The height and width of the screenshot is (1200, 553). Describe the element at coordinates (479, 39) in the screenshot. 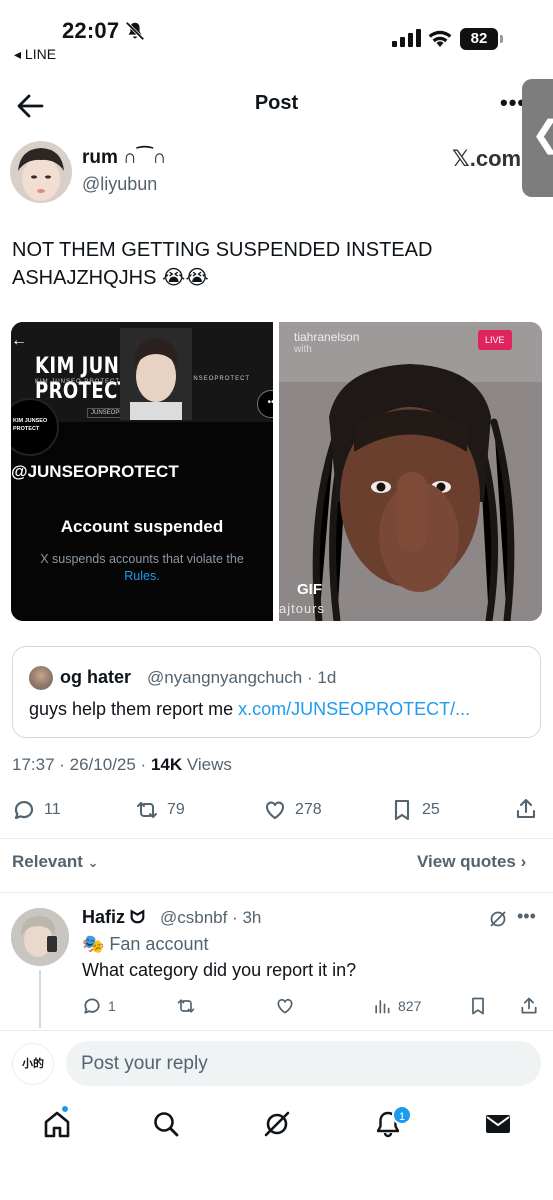

I see `battery-level: 82` at that location.